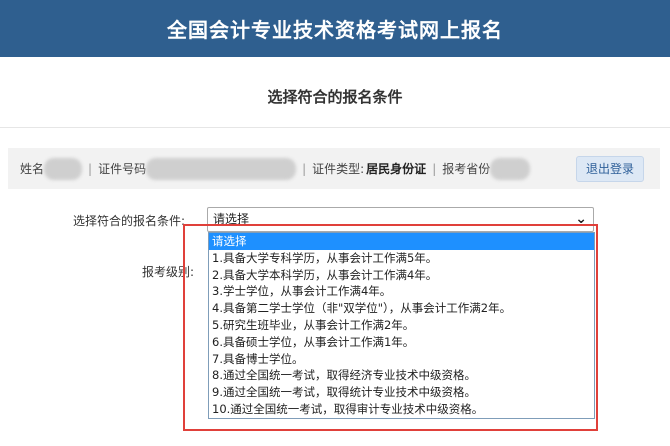 The image size is (670, 446). Describe the element at coordinates (466, 169) in the screenshot. I see `province-label: 报考省份` at that location.